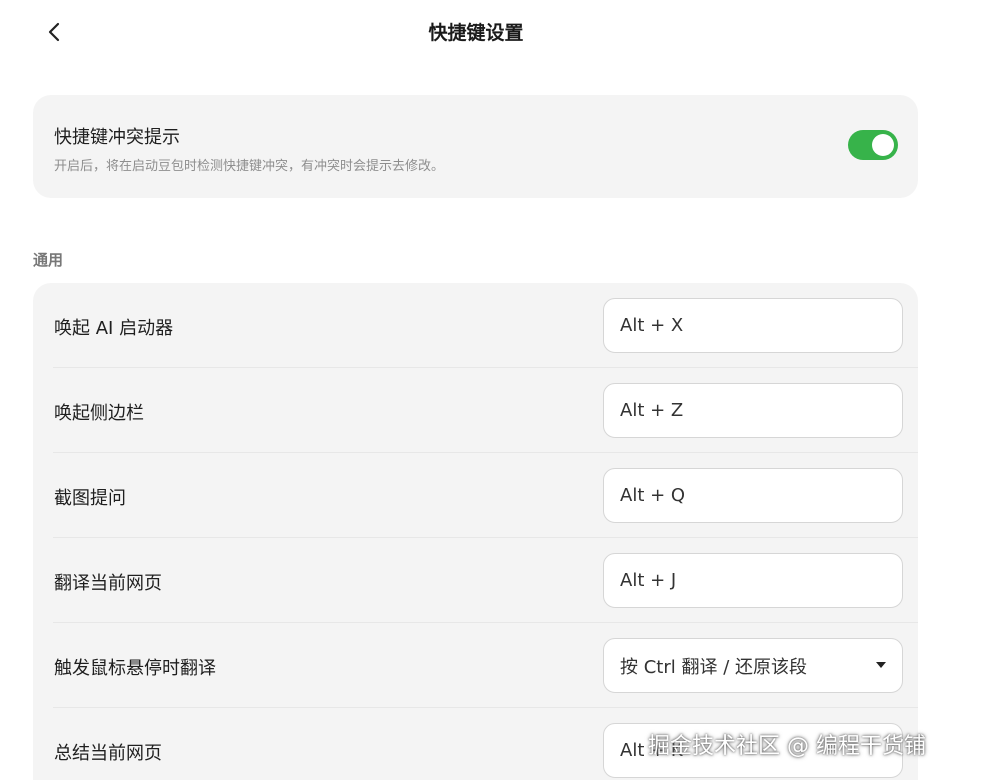 This screenshot has width=981, height=780. Describe the element at coordinates (753, 325) in the screenshot. I see `shortcut-key-field: Alt + X` at that location.